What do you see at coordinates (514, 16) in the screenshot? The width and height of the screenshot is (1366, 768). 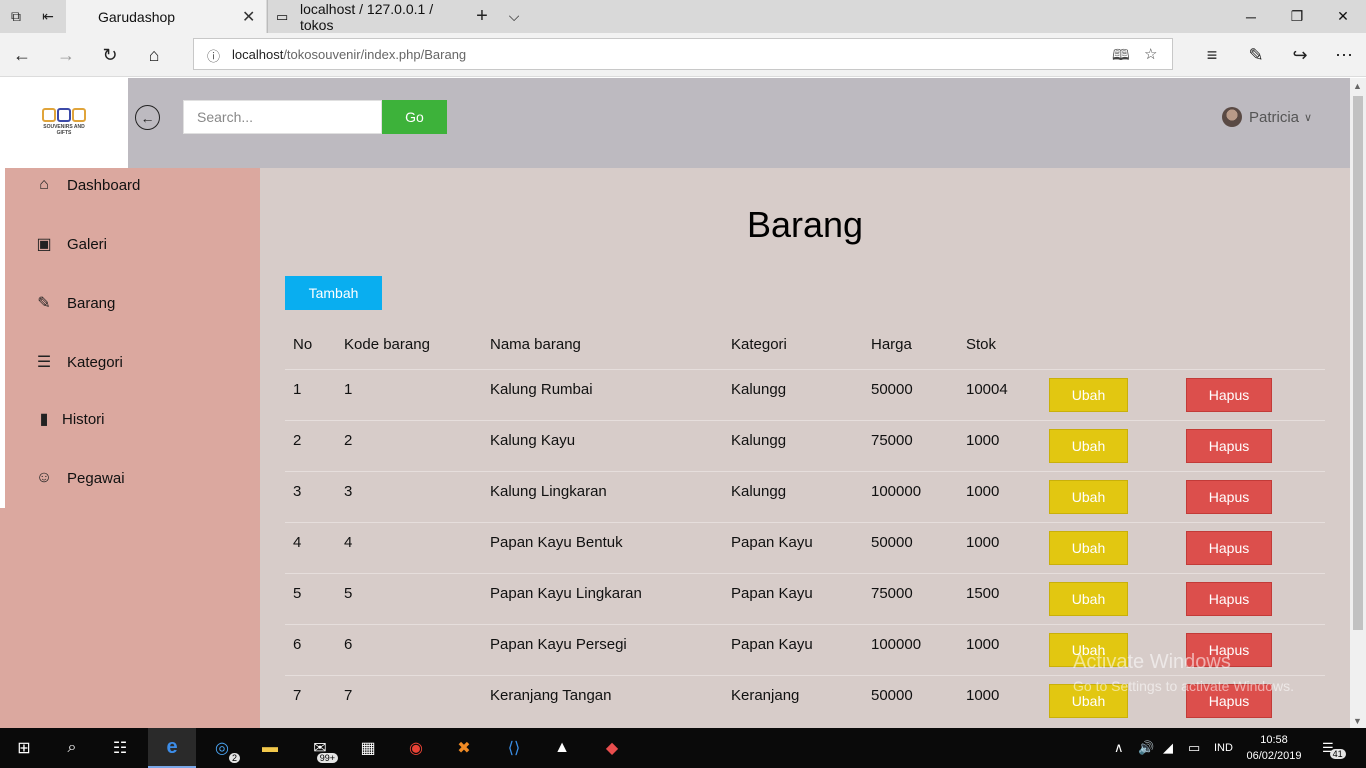 I see `chevron-down-icon: ⌵` at bounding box center [514, 16].